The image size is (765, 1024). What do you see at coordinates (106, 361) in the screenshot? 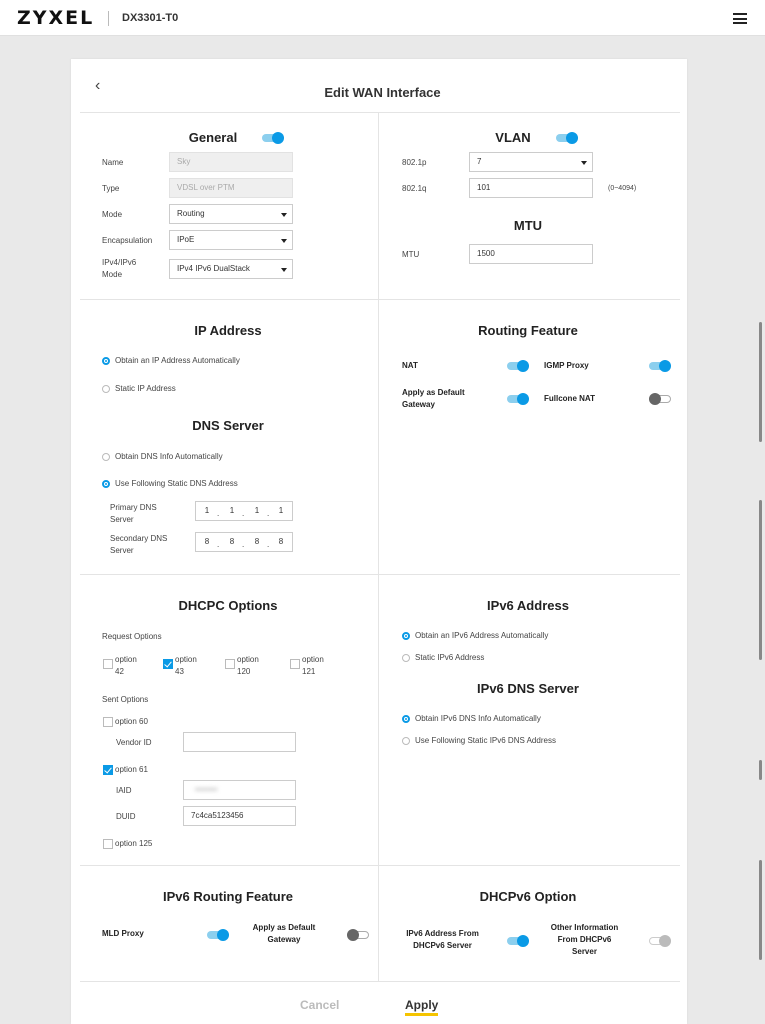
I see `ip-auto-radio` at bounding box center [106, 361].